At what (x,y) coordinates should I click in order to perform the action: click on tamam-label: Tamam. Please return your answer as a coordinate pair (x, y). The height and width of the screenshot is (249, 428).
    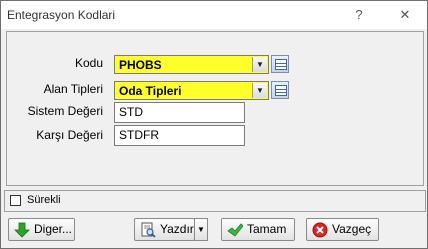
    Looking at the image, I should click on (267, 229).